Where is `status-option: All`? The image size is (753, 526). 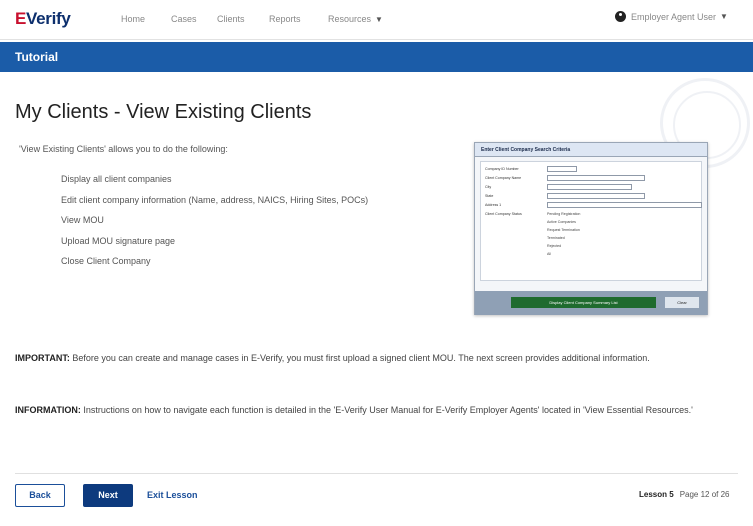
status-option: All is located at coordinates (549, 254).